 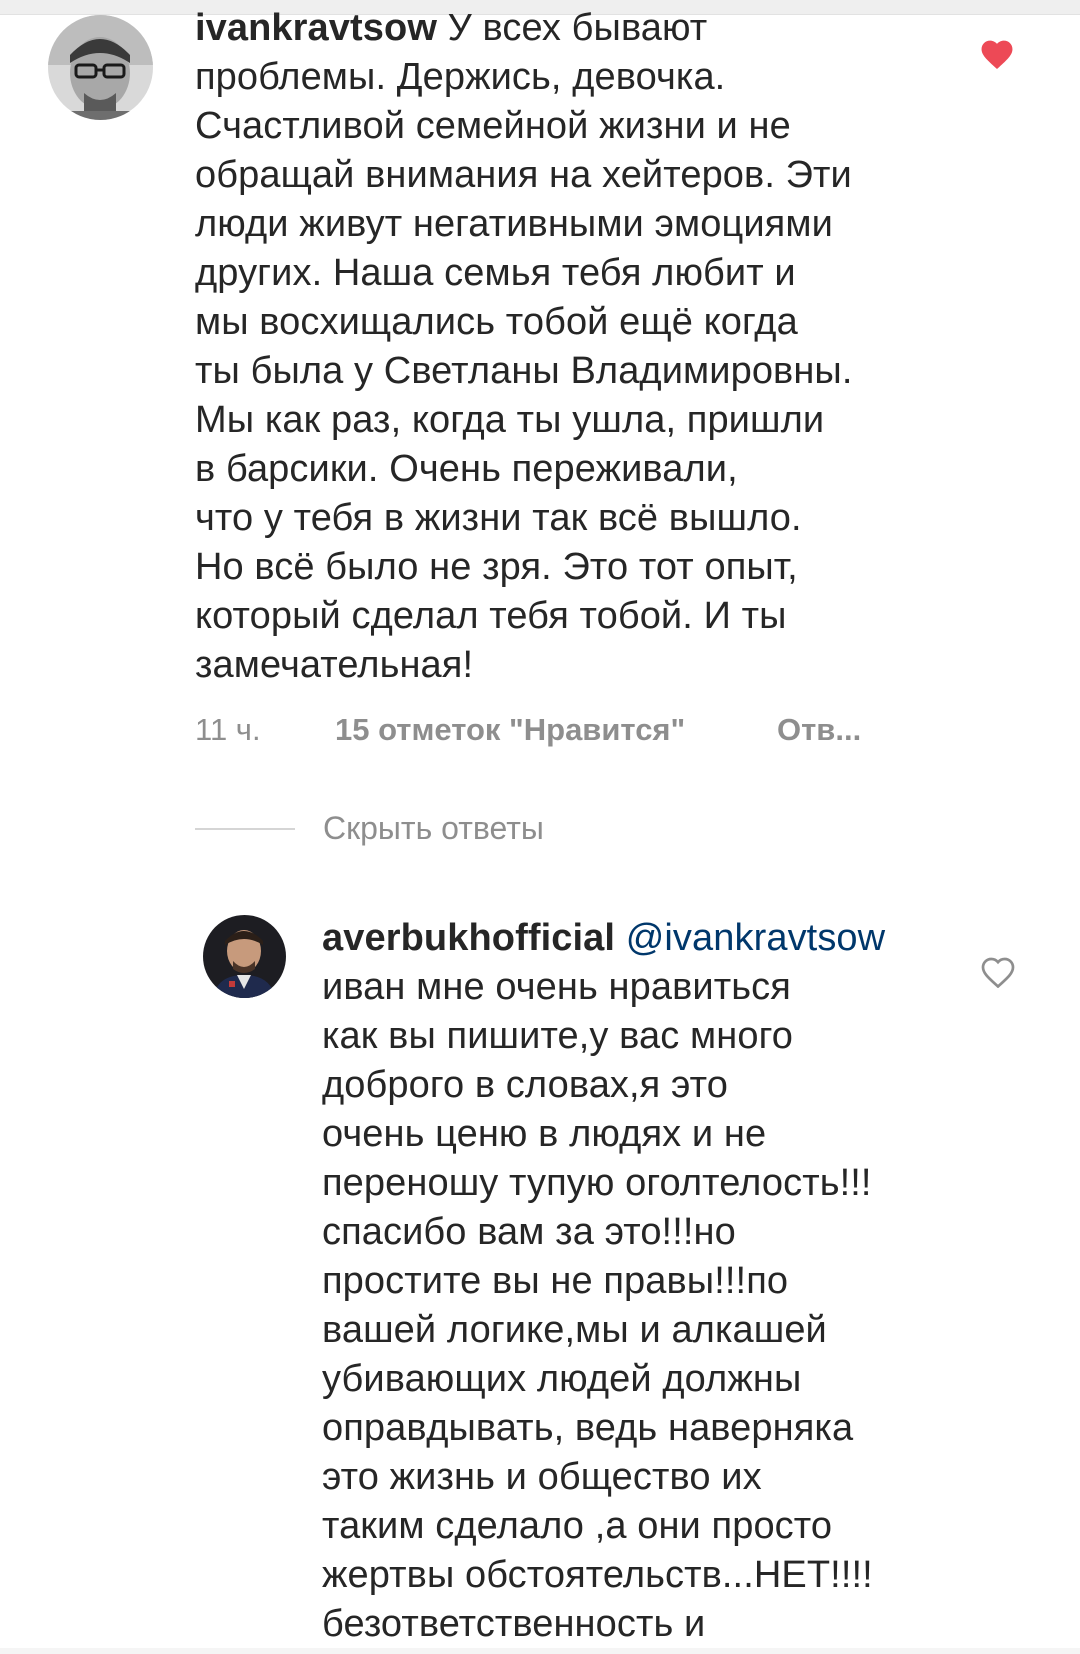 What do you see at coordinates (245, 828) in the screenshot?
I see `hide-replies-divider` at bounding box center [245, 828].